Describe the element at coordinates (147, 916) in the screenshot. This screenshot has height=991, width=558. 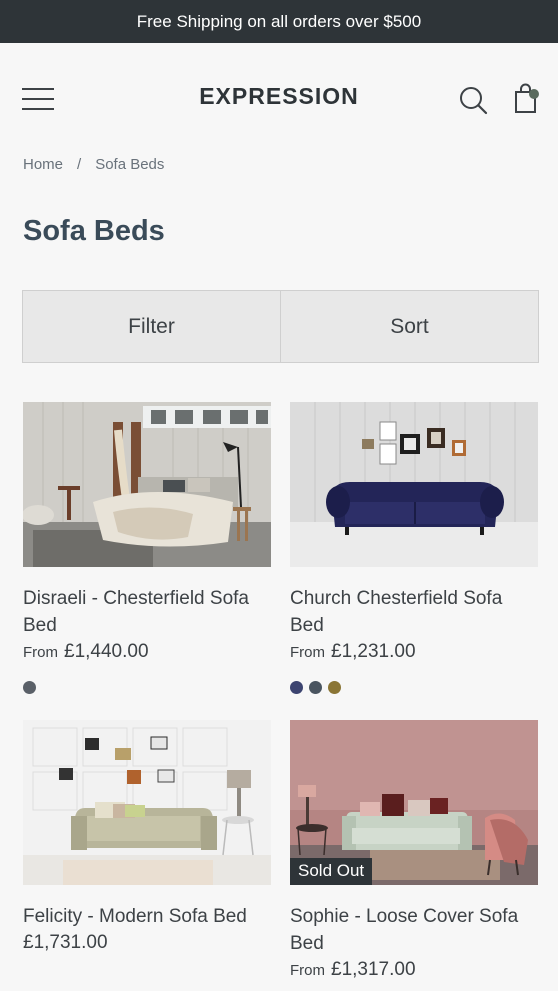
I see `product-title: Felicity - Modern Sofa Bed` at that location.